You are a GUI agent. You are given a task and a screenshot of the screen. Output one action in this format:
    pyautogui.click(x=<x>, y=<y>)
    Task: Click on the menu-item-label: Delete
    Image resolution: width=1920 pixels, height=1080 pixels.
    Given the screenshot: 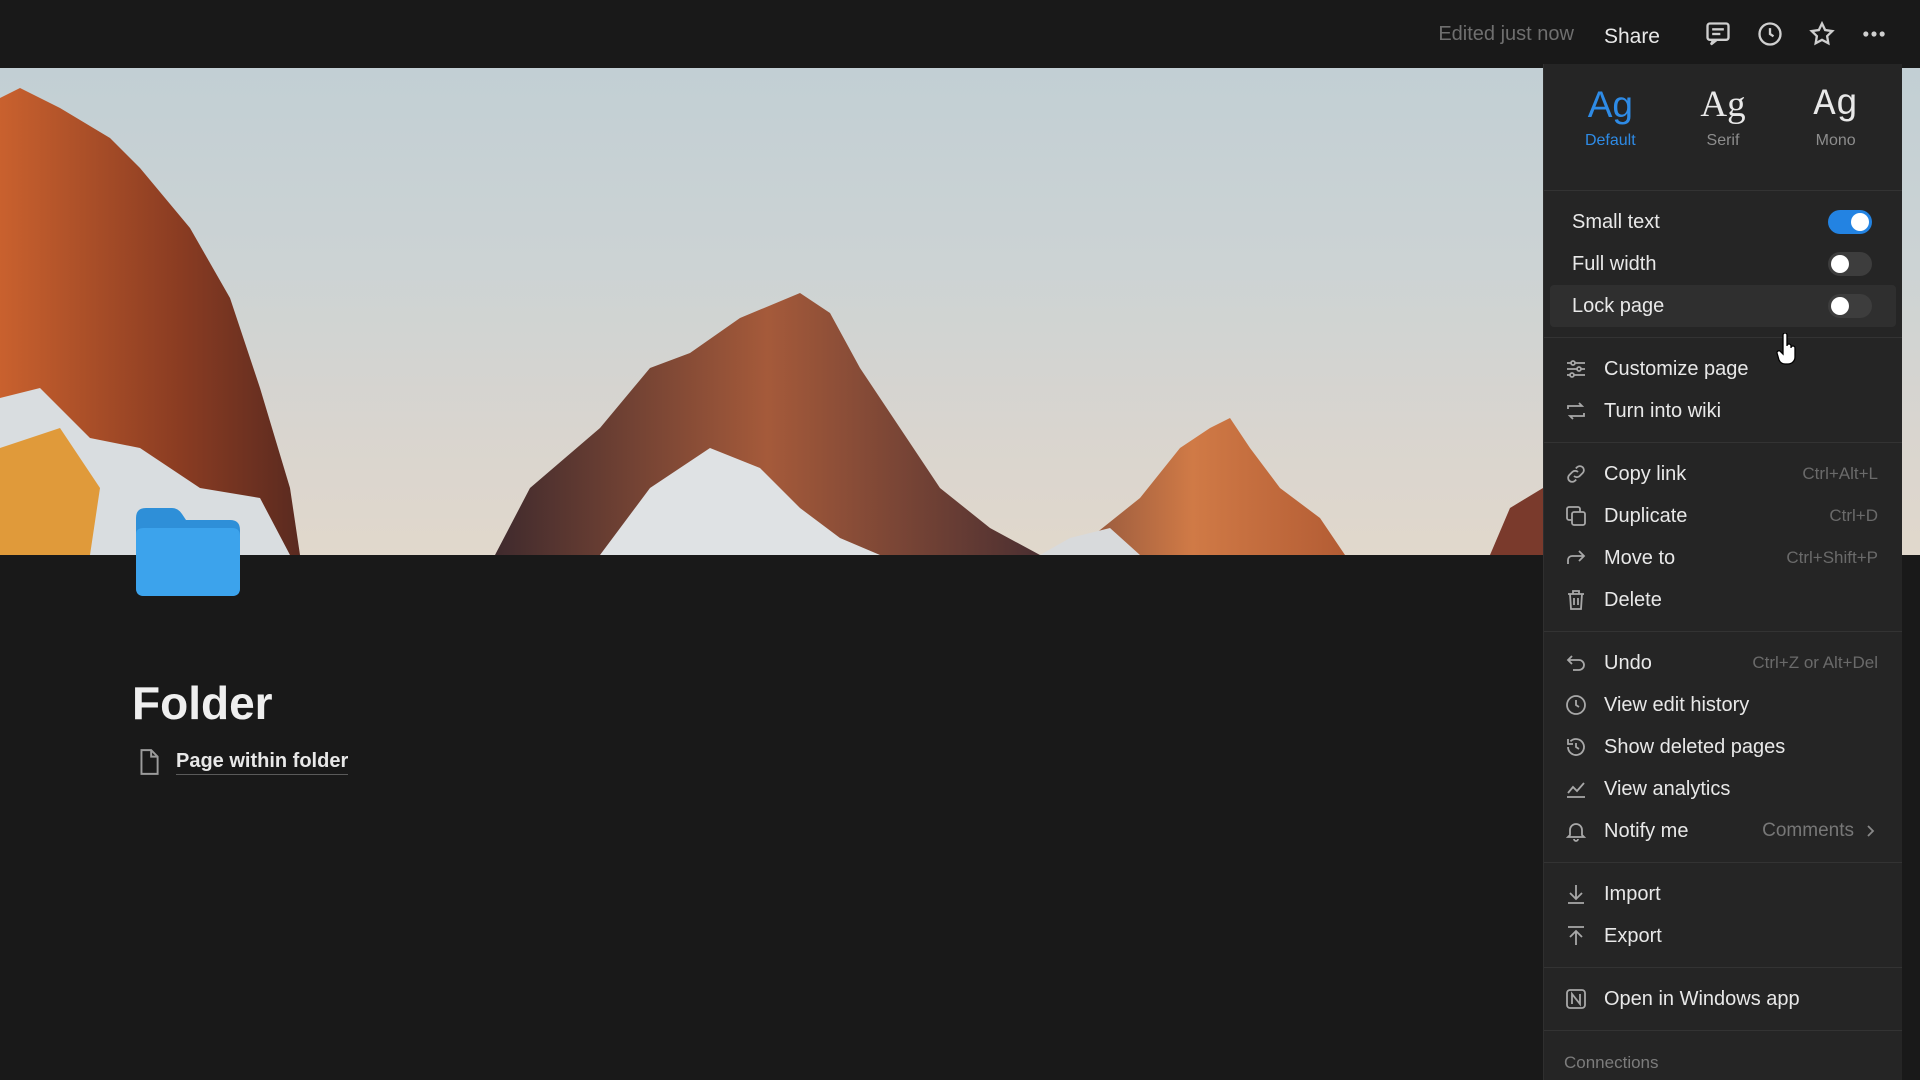 What is the action you would take?
    pyautogui.click(x=1633, y=599)
    